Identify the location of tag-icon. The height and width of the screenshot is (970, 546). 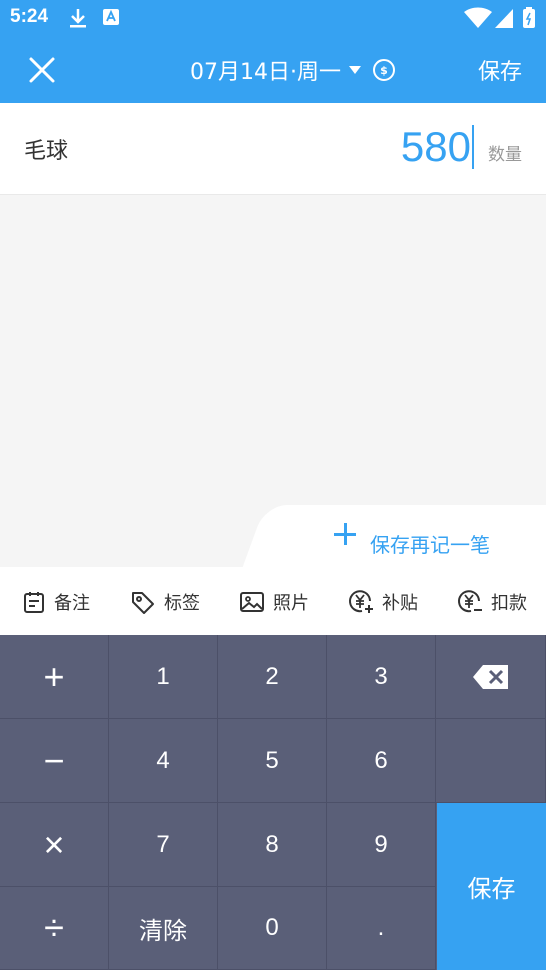
(143, 603).